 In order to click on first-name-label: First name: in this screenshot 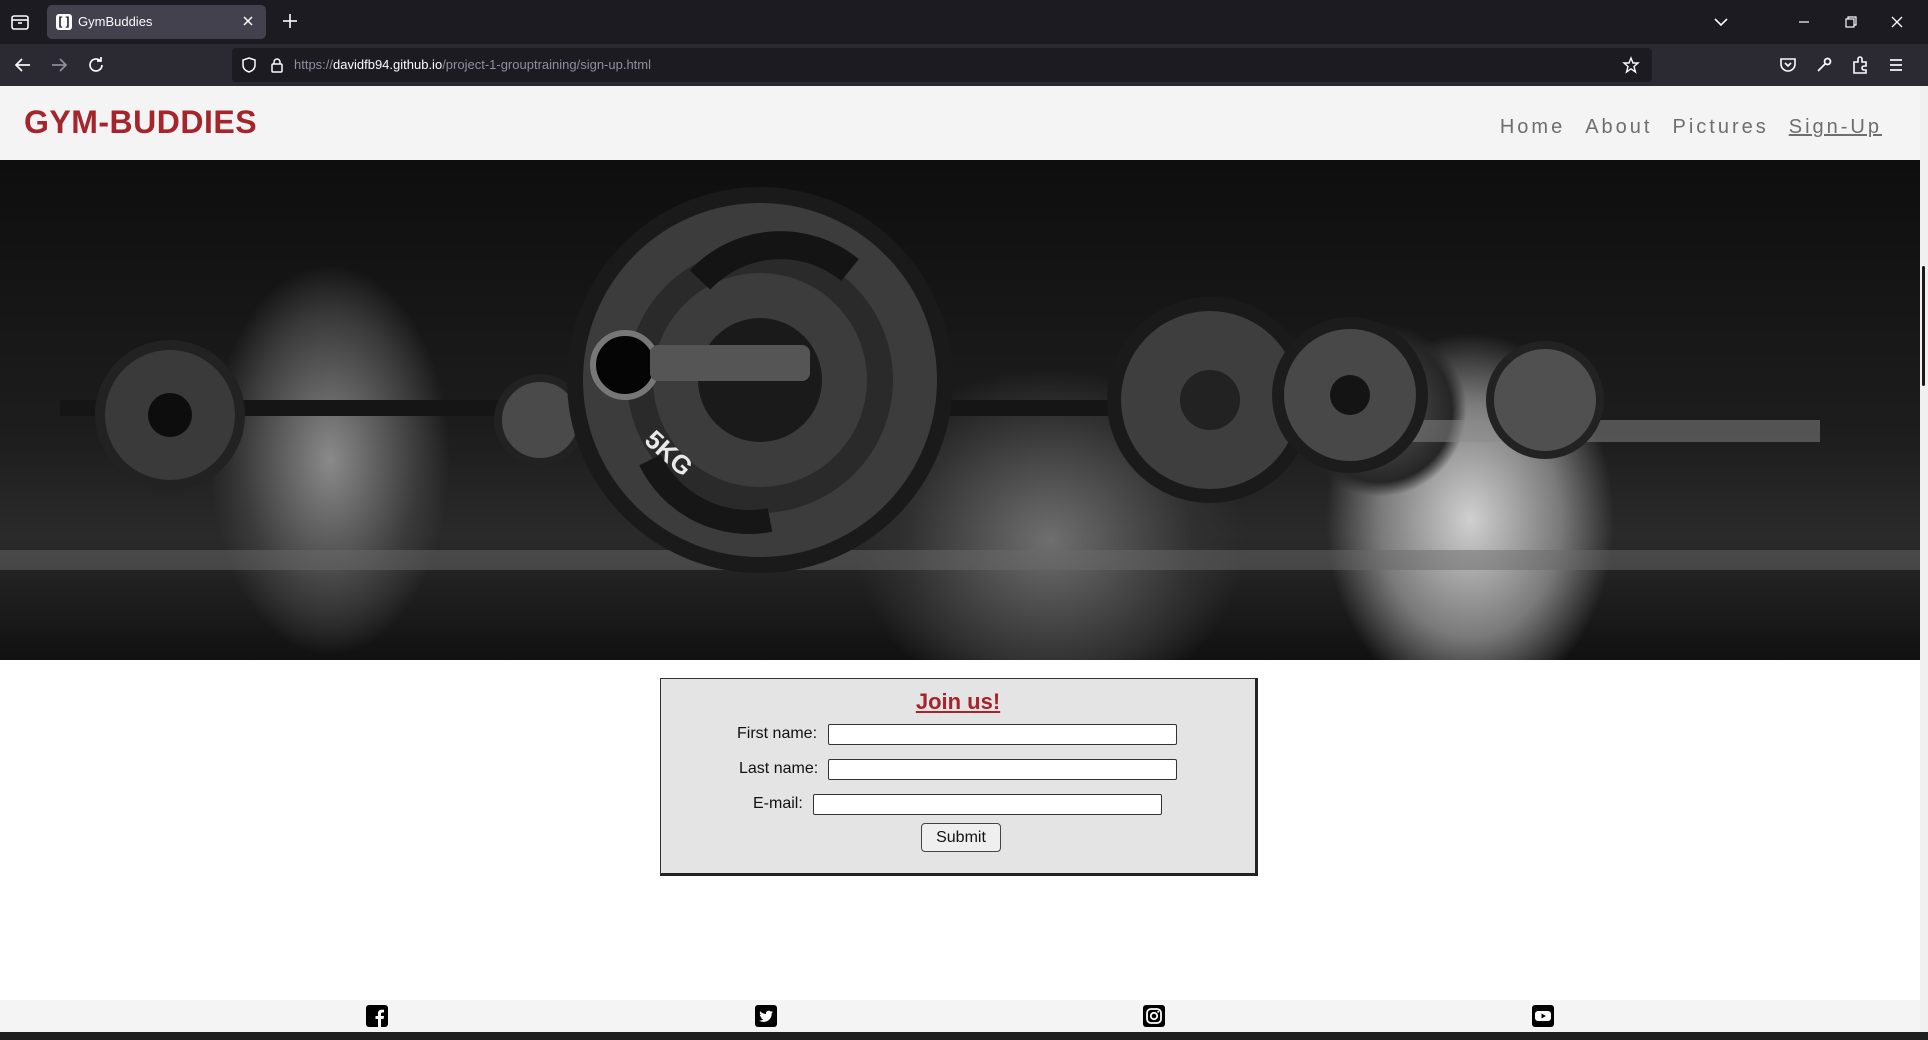, I will do `click(777, 733)`.